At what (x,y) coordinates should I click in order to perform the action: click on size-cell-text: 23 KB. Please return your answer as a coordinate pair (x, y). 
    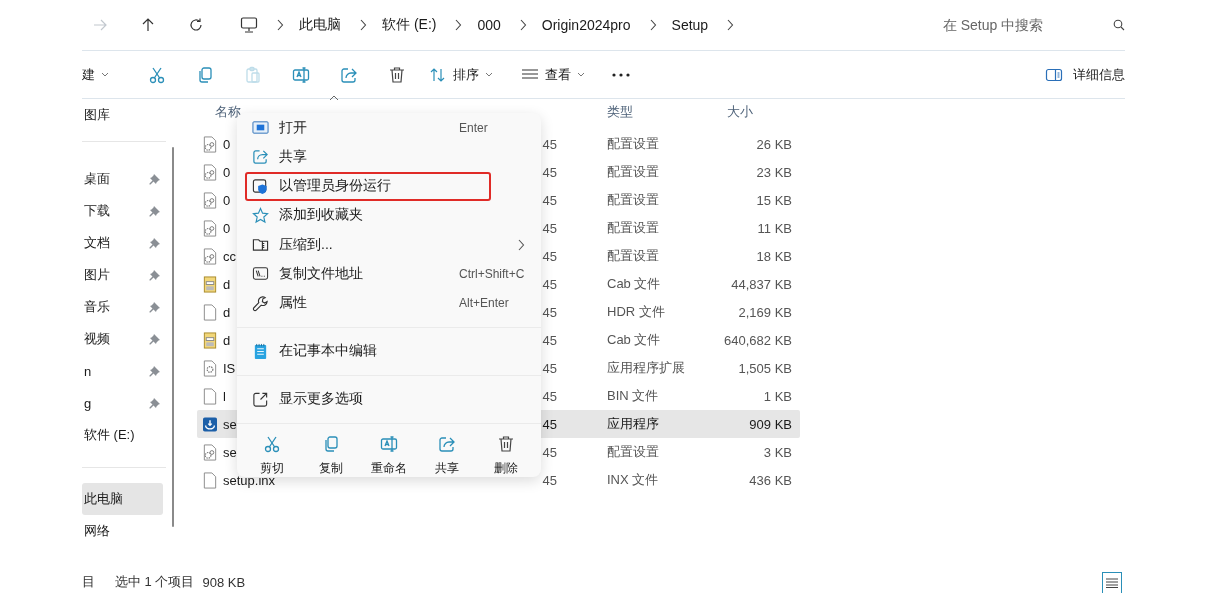
    Looking at the image, I should click on (774, 172).